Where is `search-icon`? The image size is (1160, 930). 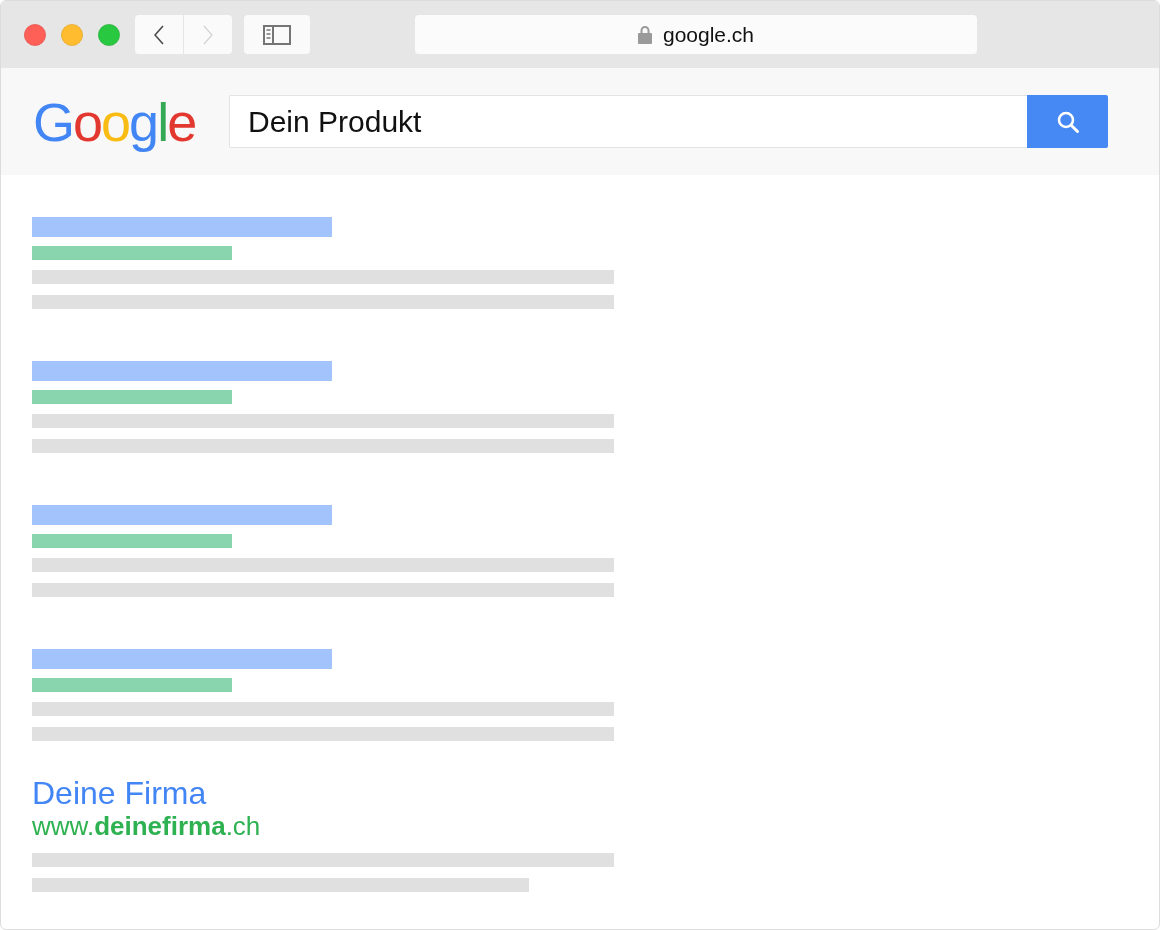 search-icon is located at coordinates (1067, 121).